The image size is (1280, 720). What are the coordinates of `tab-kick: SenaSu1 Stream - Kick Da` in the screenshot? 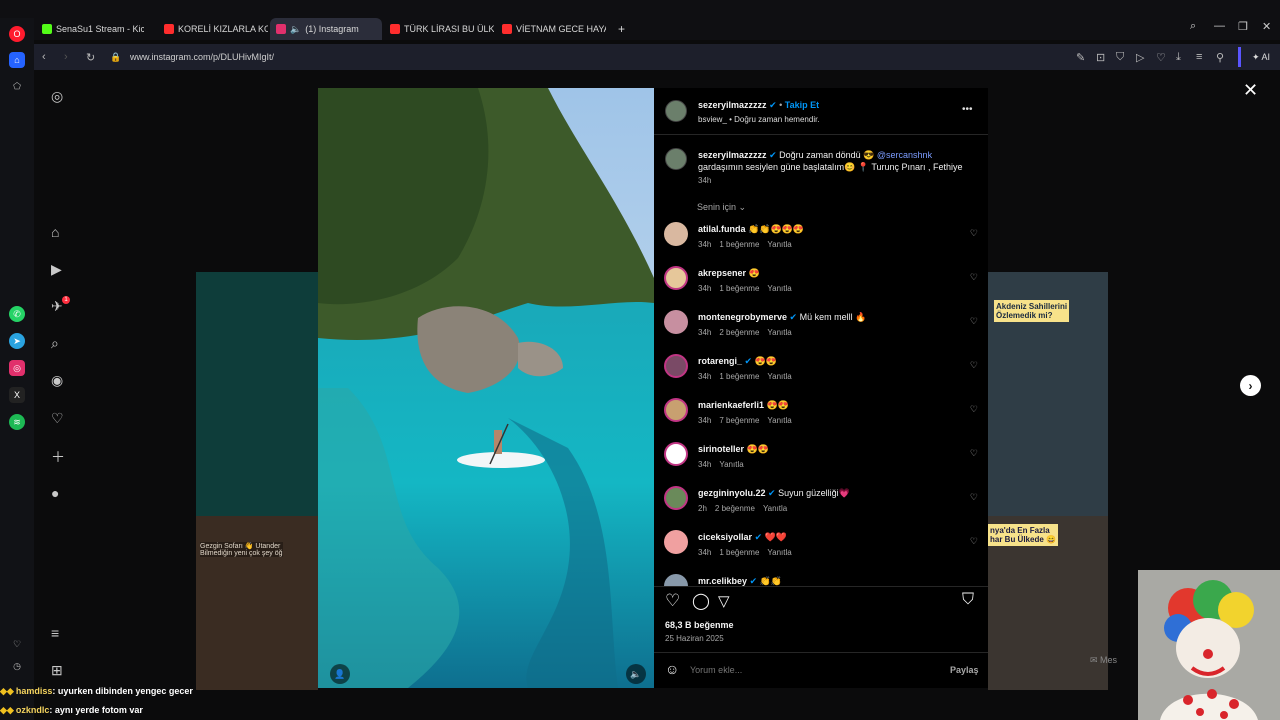 It's located at (90, 29).